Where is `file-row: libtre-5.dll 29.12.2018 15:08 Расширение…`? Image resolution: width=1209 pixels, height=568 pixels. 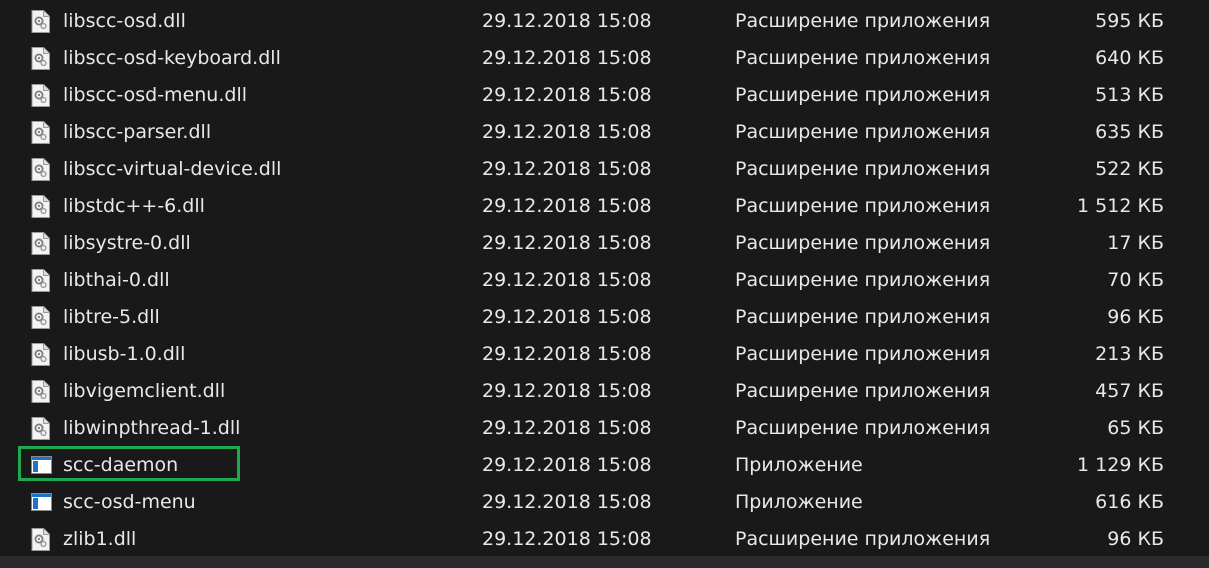
file-row: libtre-5.dll 29.12.2018 15:08 Расширение… is located at coordinates (604, 317).